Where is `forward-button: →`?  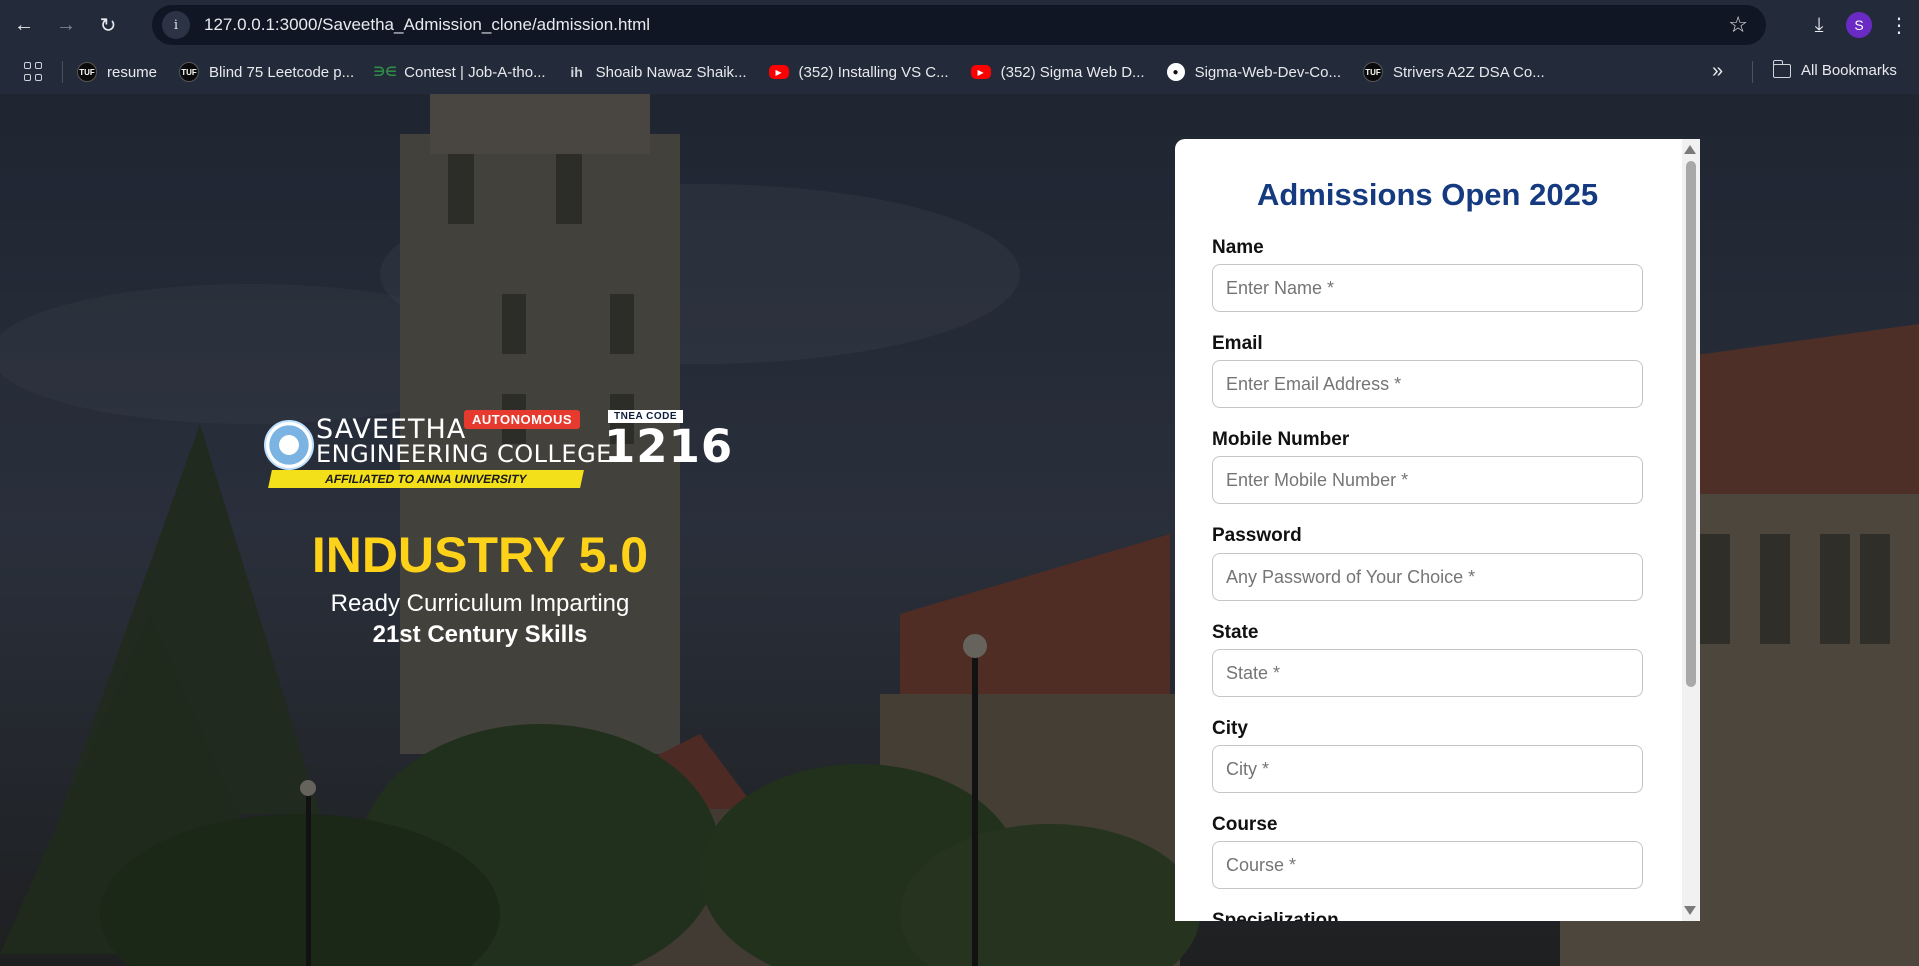
forward-button: → is located at coordinates (66, 25).